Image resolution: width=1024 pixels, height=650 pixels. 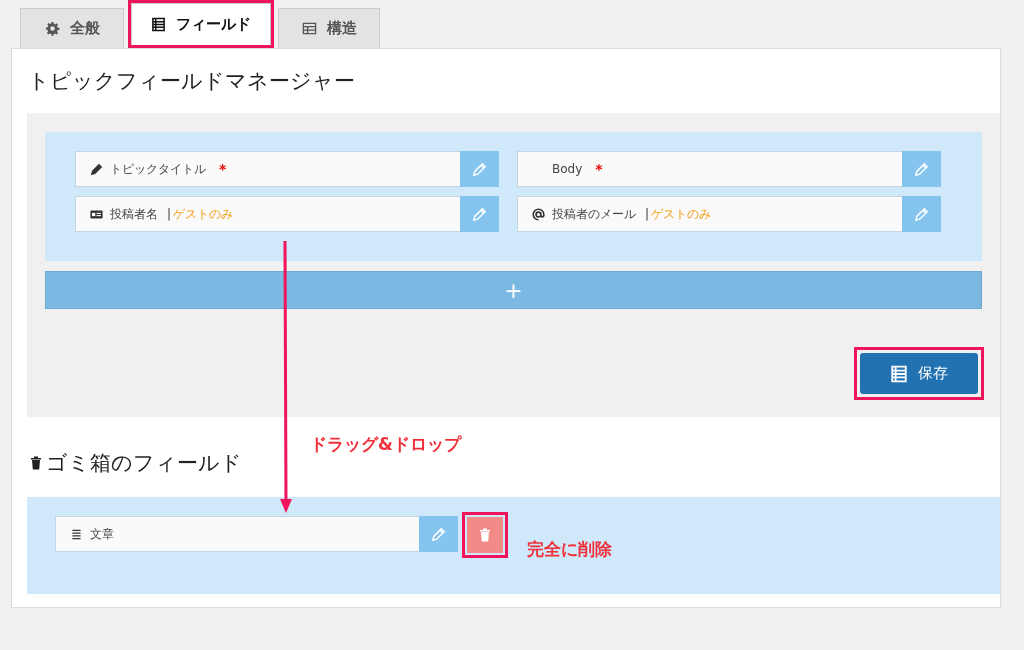 I want to click on field-label: トピックタイトル, so click(x=158, y=169).